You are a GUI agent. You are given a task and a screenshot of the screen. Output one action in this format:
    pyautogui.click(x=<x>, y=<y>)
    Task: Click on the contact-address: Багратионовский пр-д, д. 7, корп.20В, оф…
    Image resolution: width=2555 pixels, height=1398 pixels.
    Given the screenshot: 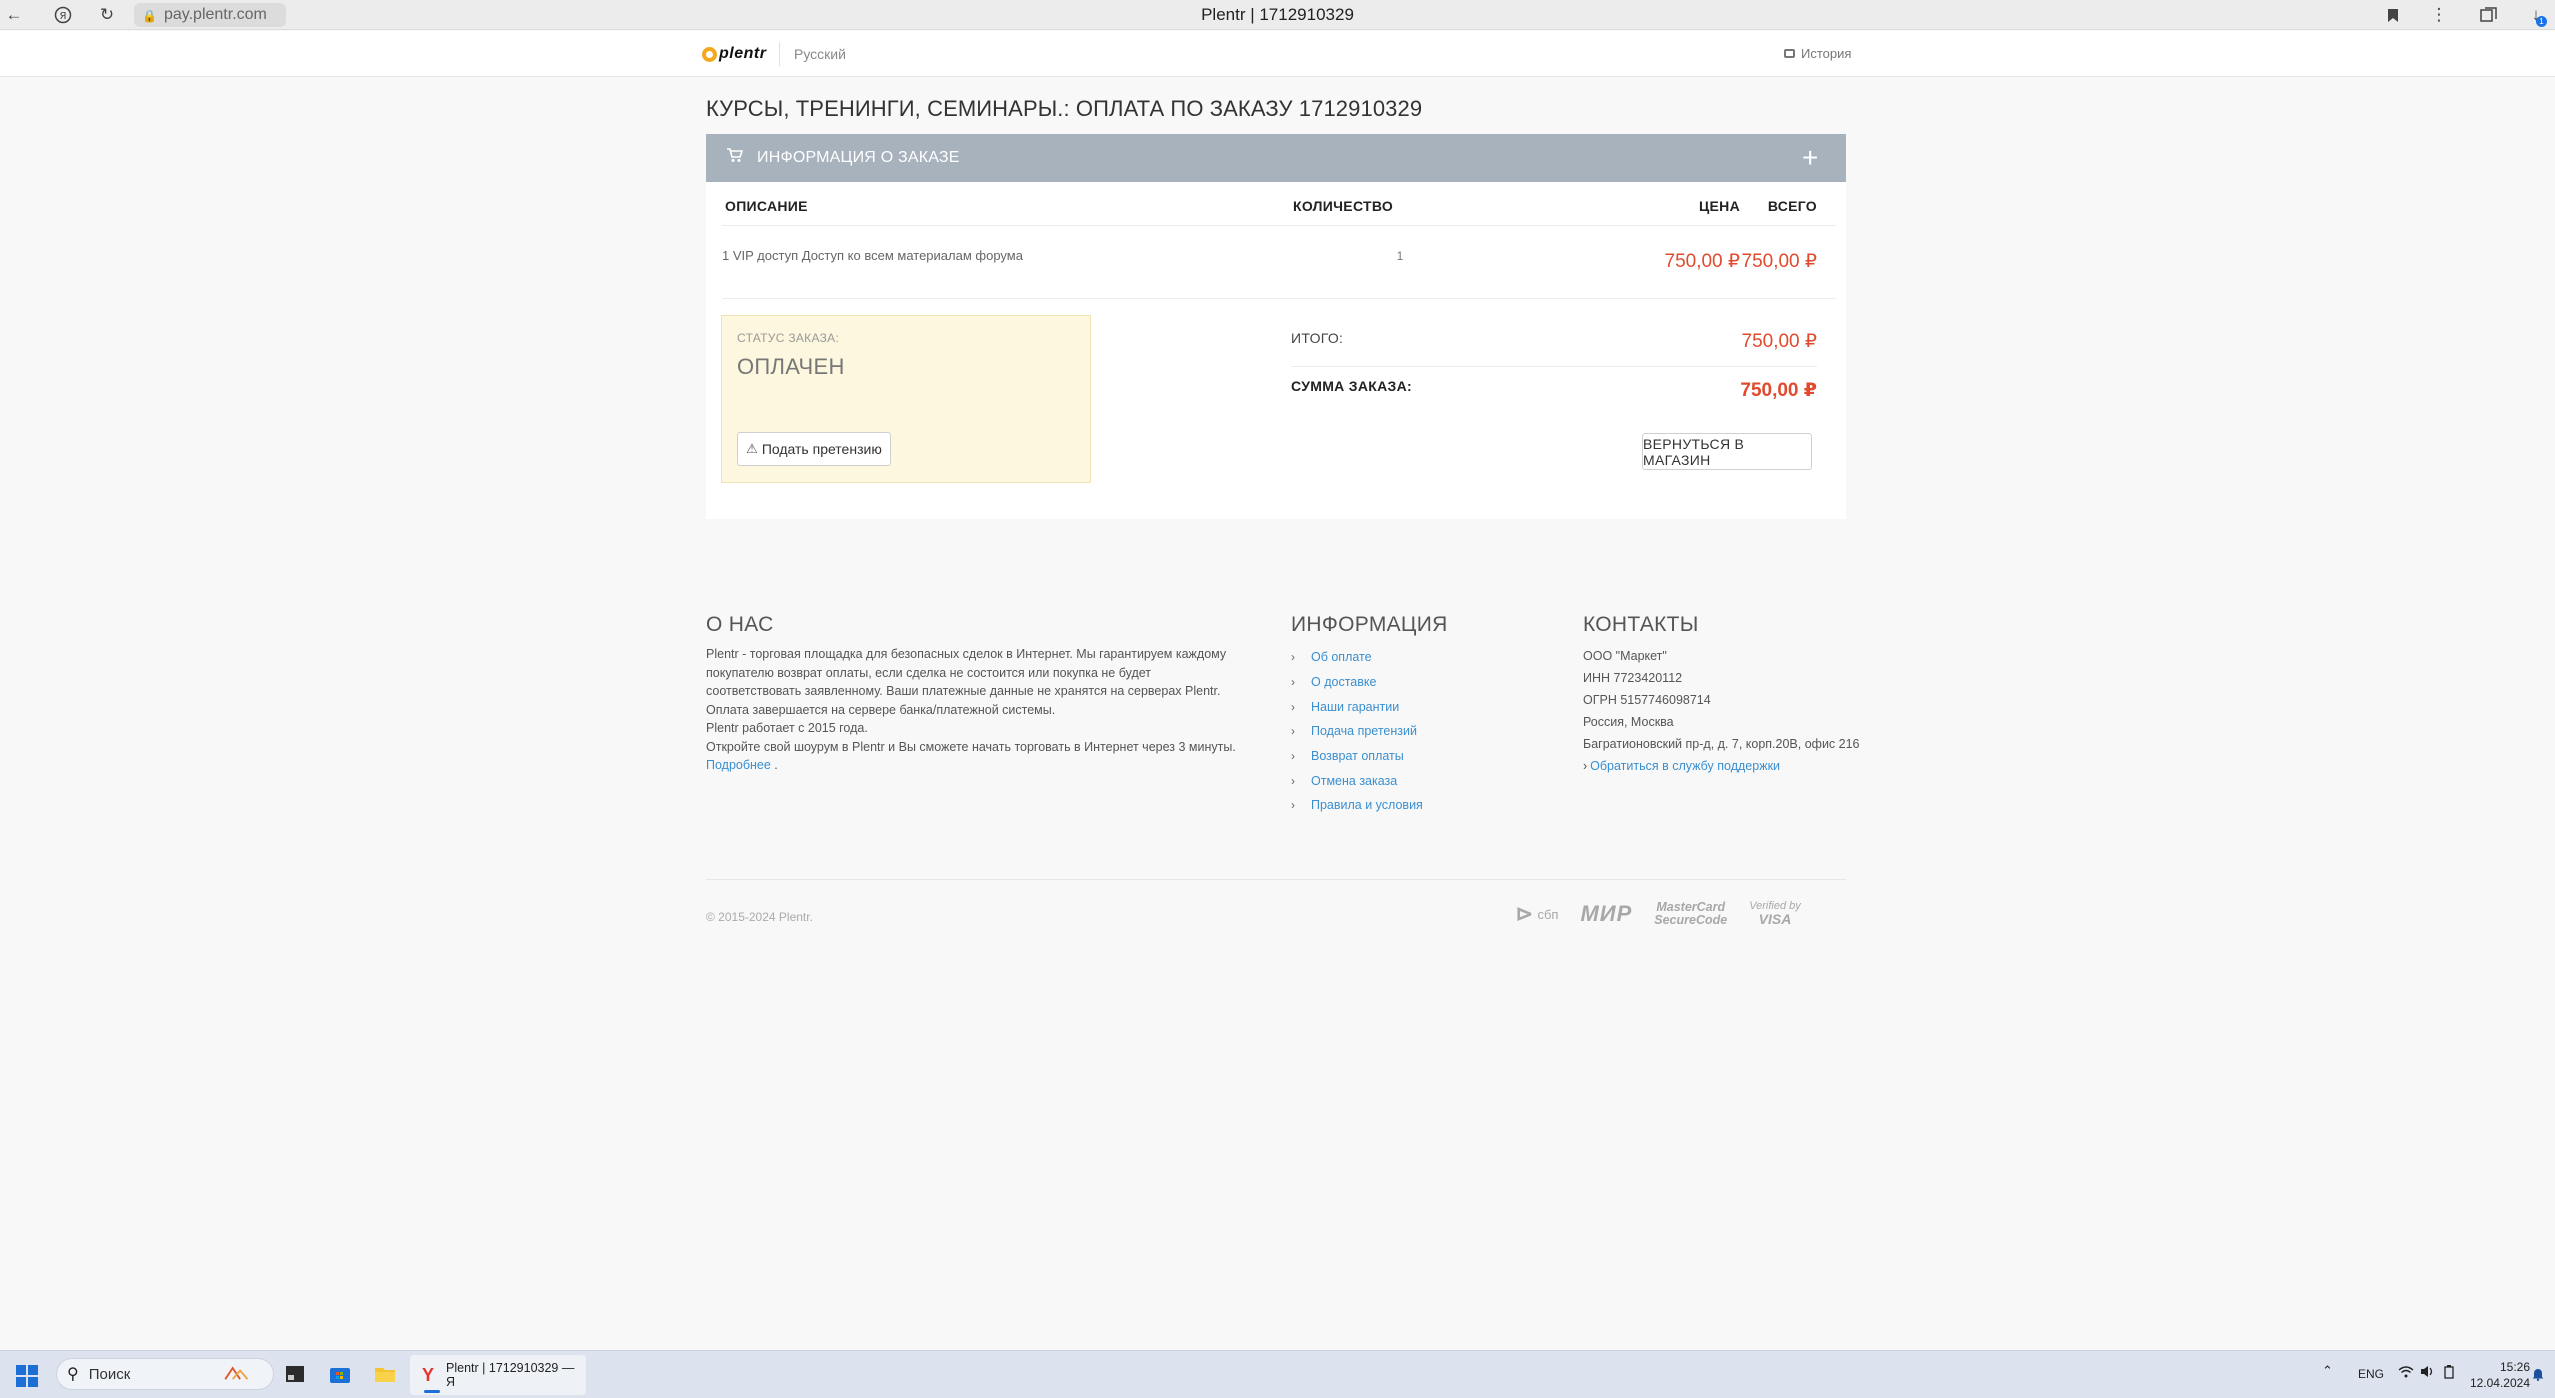 What is the action you would take?
    pyautogui.click(x=1721, y=744)
    